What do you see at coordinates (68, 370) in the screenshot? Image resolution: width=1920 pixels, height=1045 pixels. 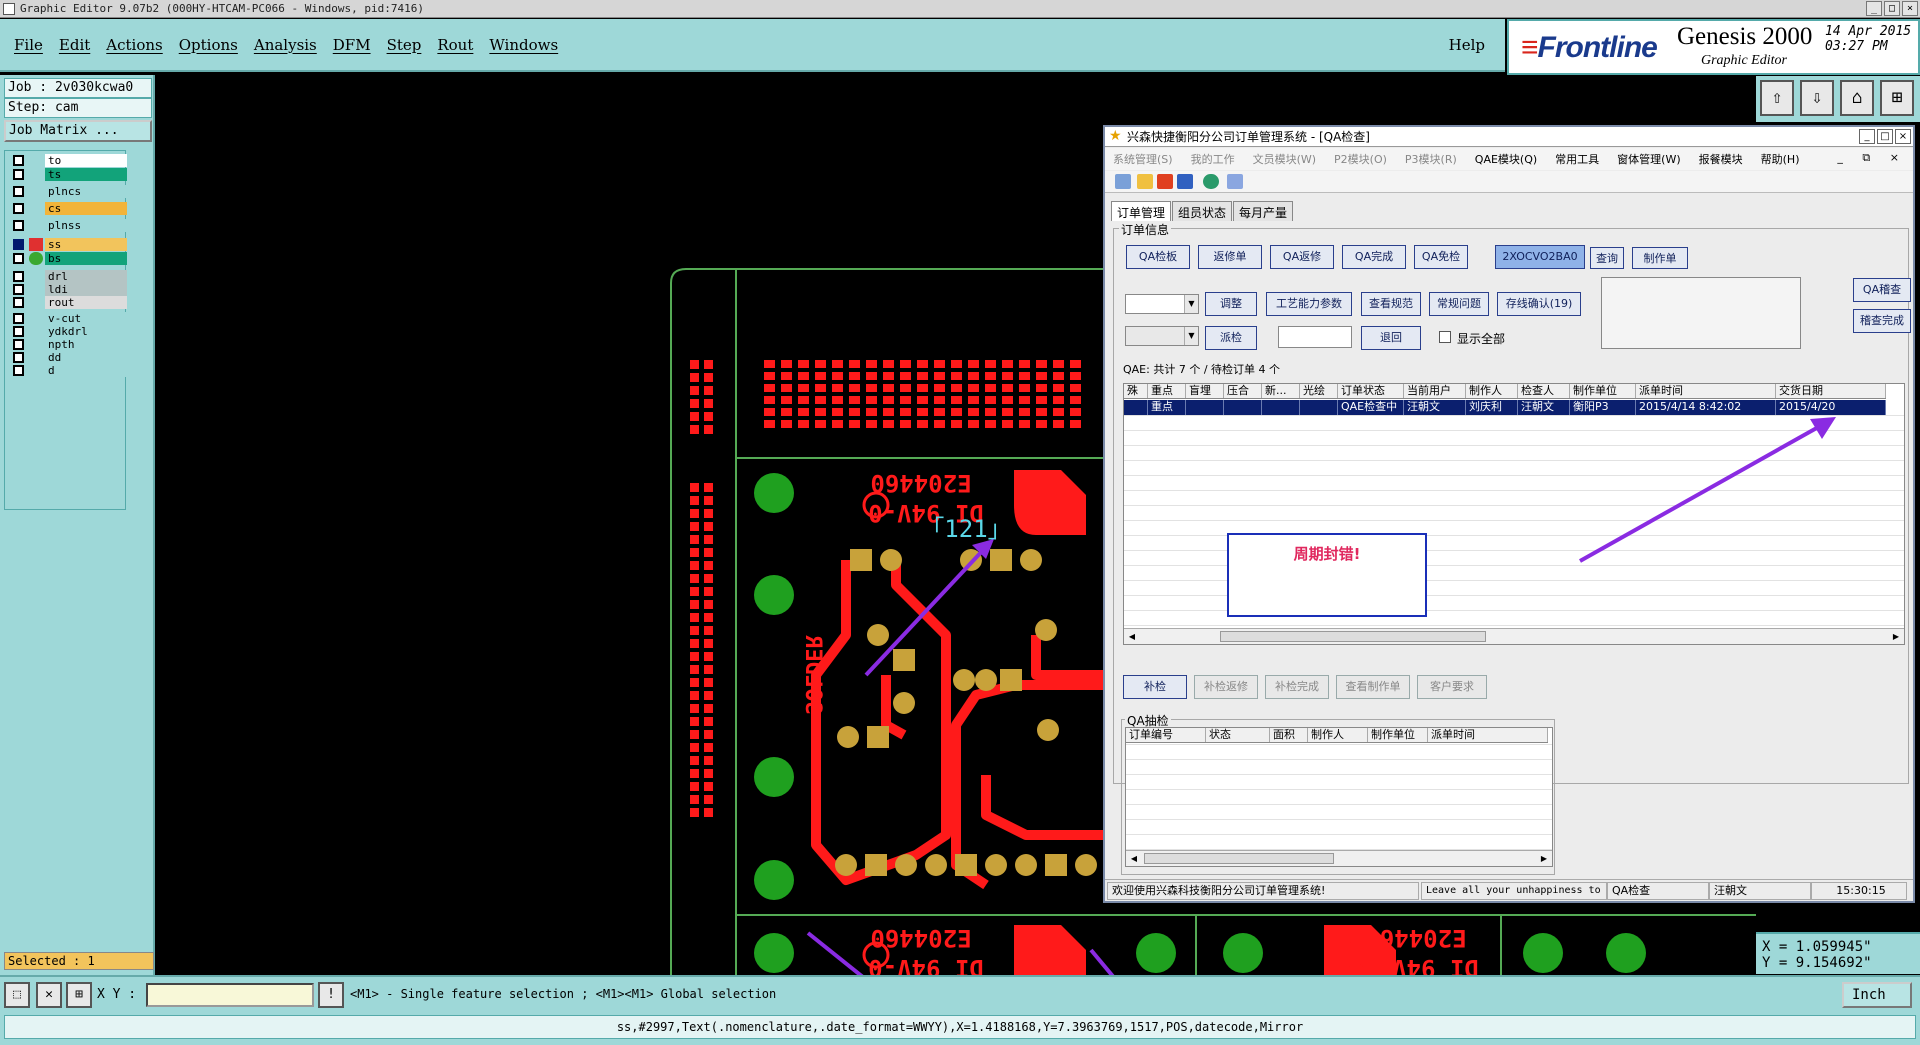 I see `layer-row-d: d` at bounding box center [68, 370].